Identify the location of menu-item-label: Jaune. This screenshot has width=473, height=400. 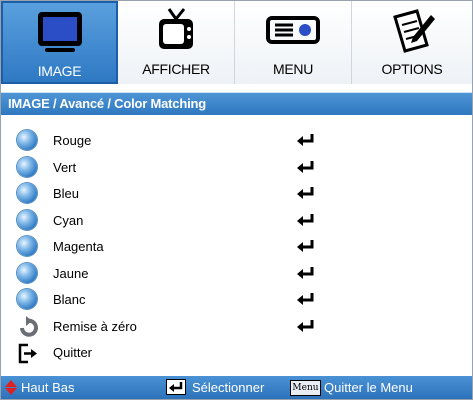
(71, 273).